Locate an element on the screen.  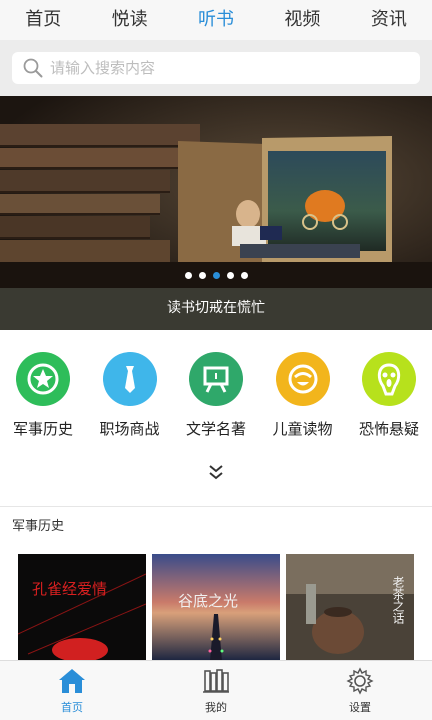
gear-icon is located at coordinates (360, 681).